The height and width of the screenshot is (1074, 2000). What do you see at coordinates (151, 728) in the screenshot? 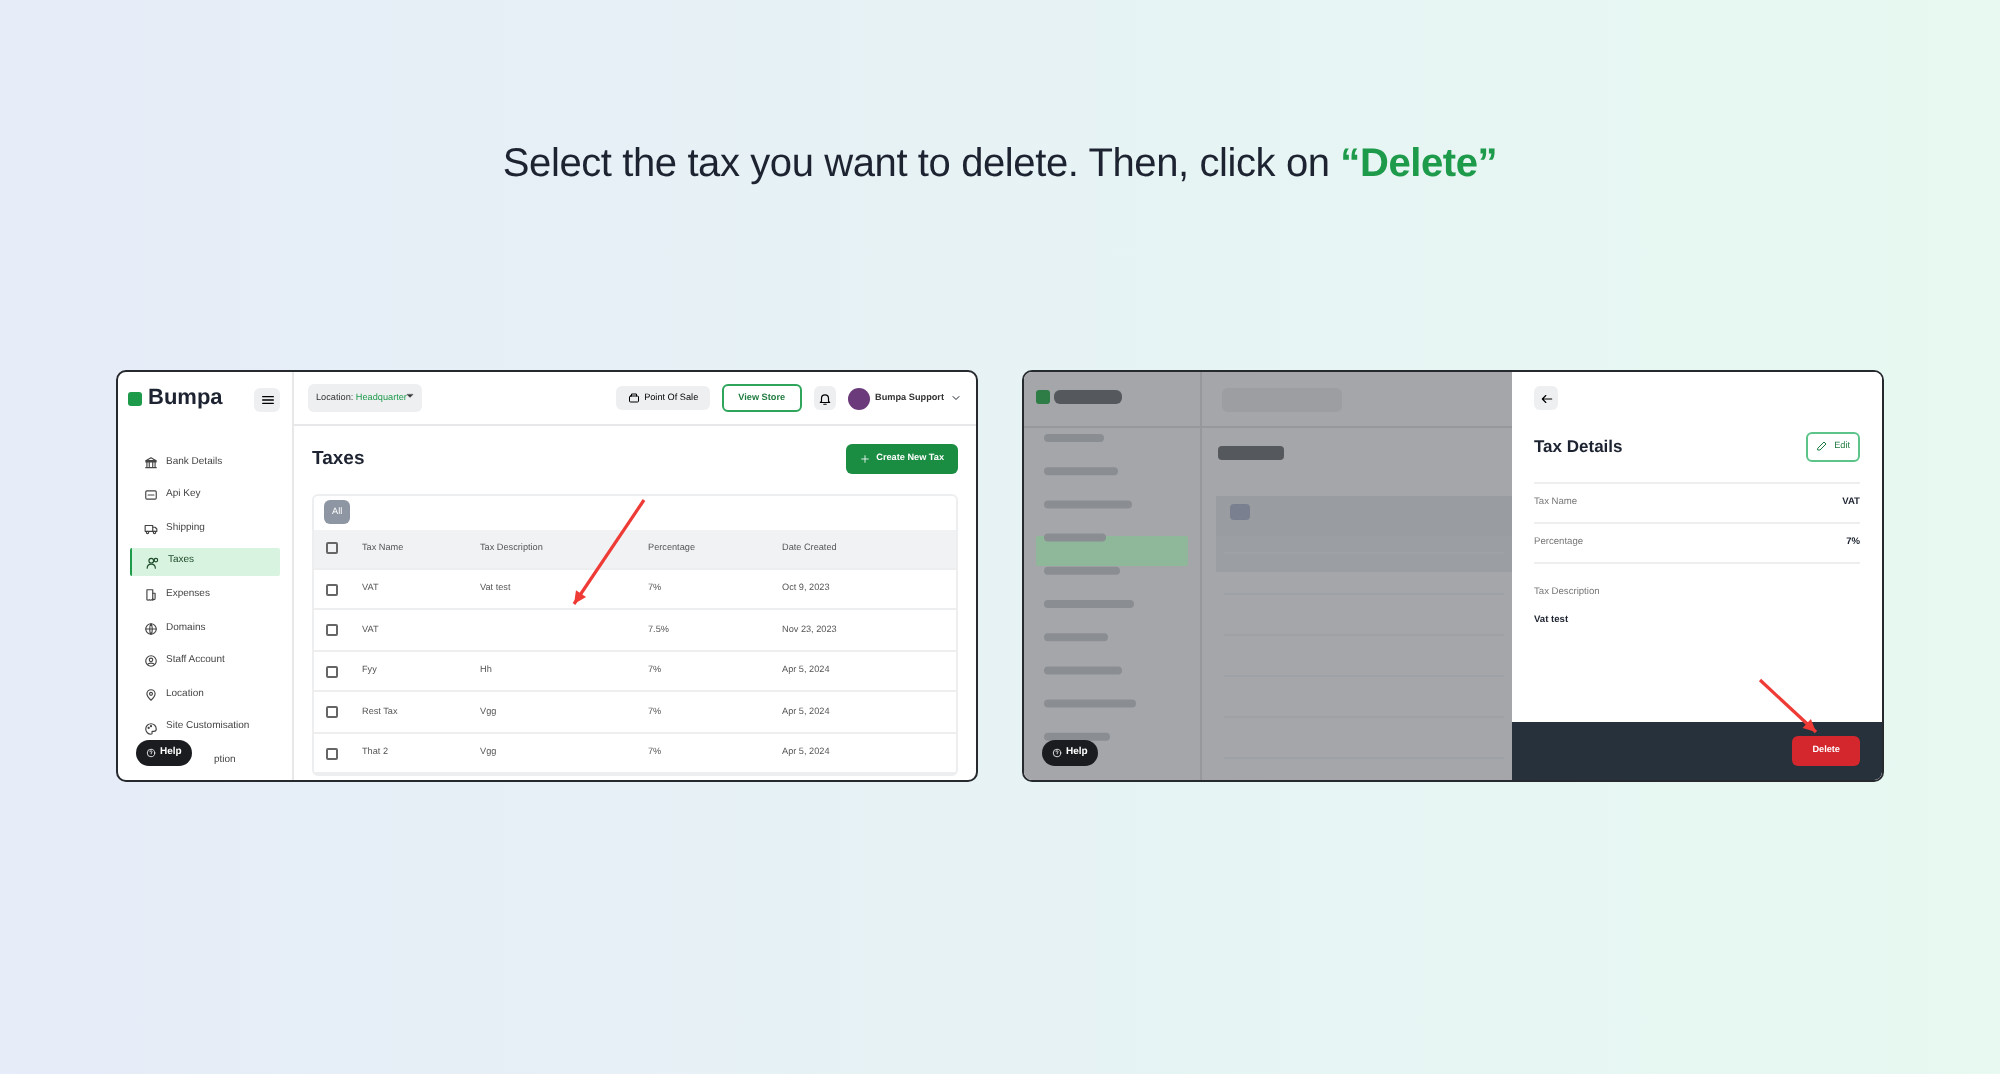
I see `palette-icon` at bounding box center [151, 728].